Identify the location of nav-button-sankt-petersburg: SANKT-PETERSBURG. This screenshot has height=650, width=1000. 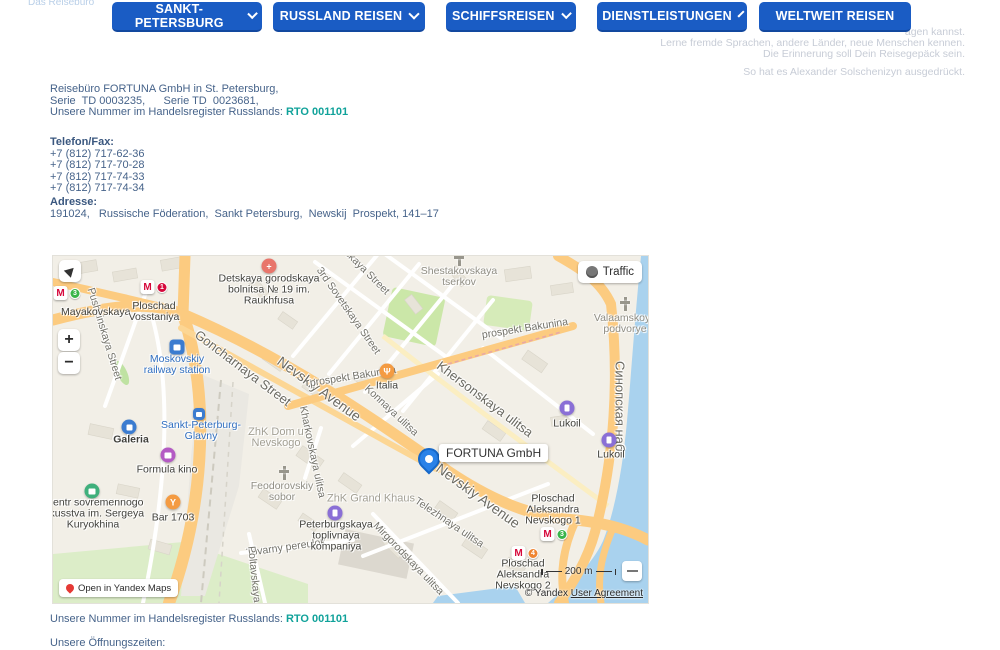
(187, 17).